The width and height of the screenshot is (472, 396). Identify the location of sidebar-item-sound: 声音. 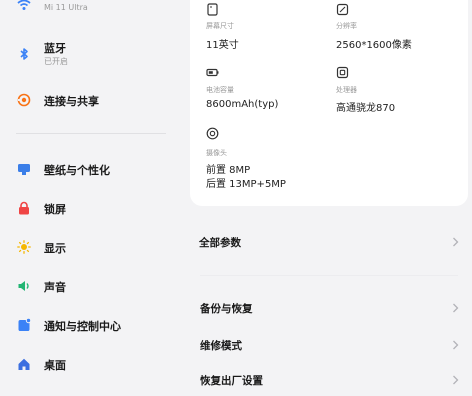
(93, 291).